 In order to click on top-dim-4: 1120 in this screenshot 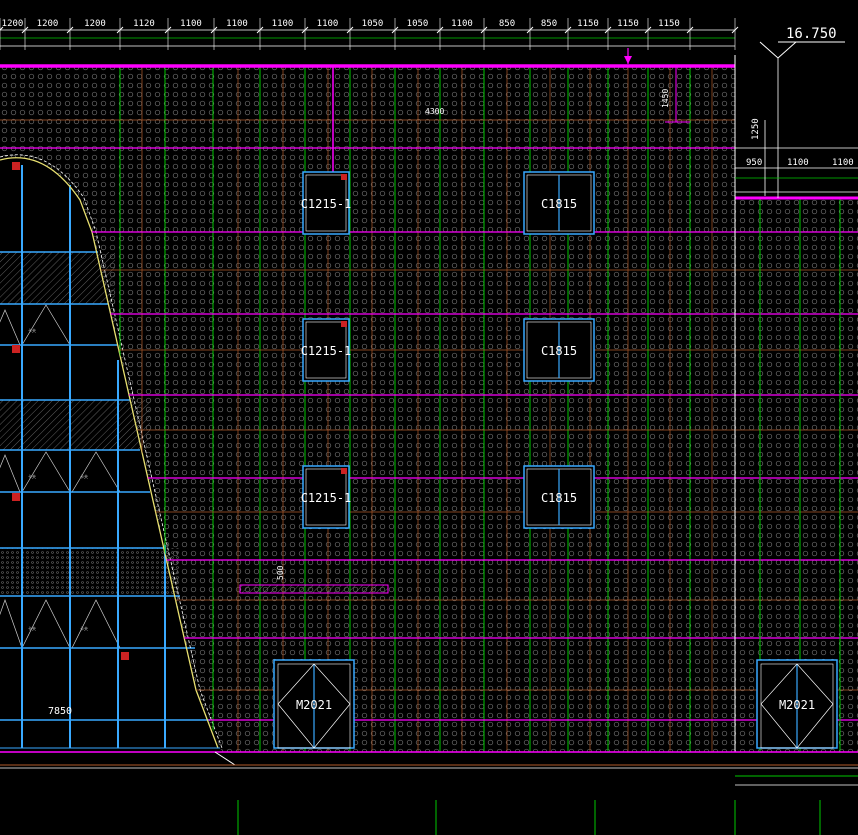, I will do `click(144, 24)`.